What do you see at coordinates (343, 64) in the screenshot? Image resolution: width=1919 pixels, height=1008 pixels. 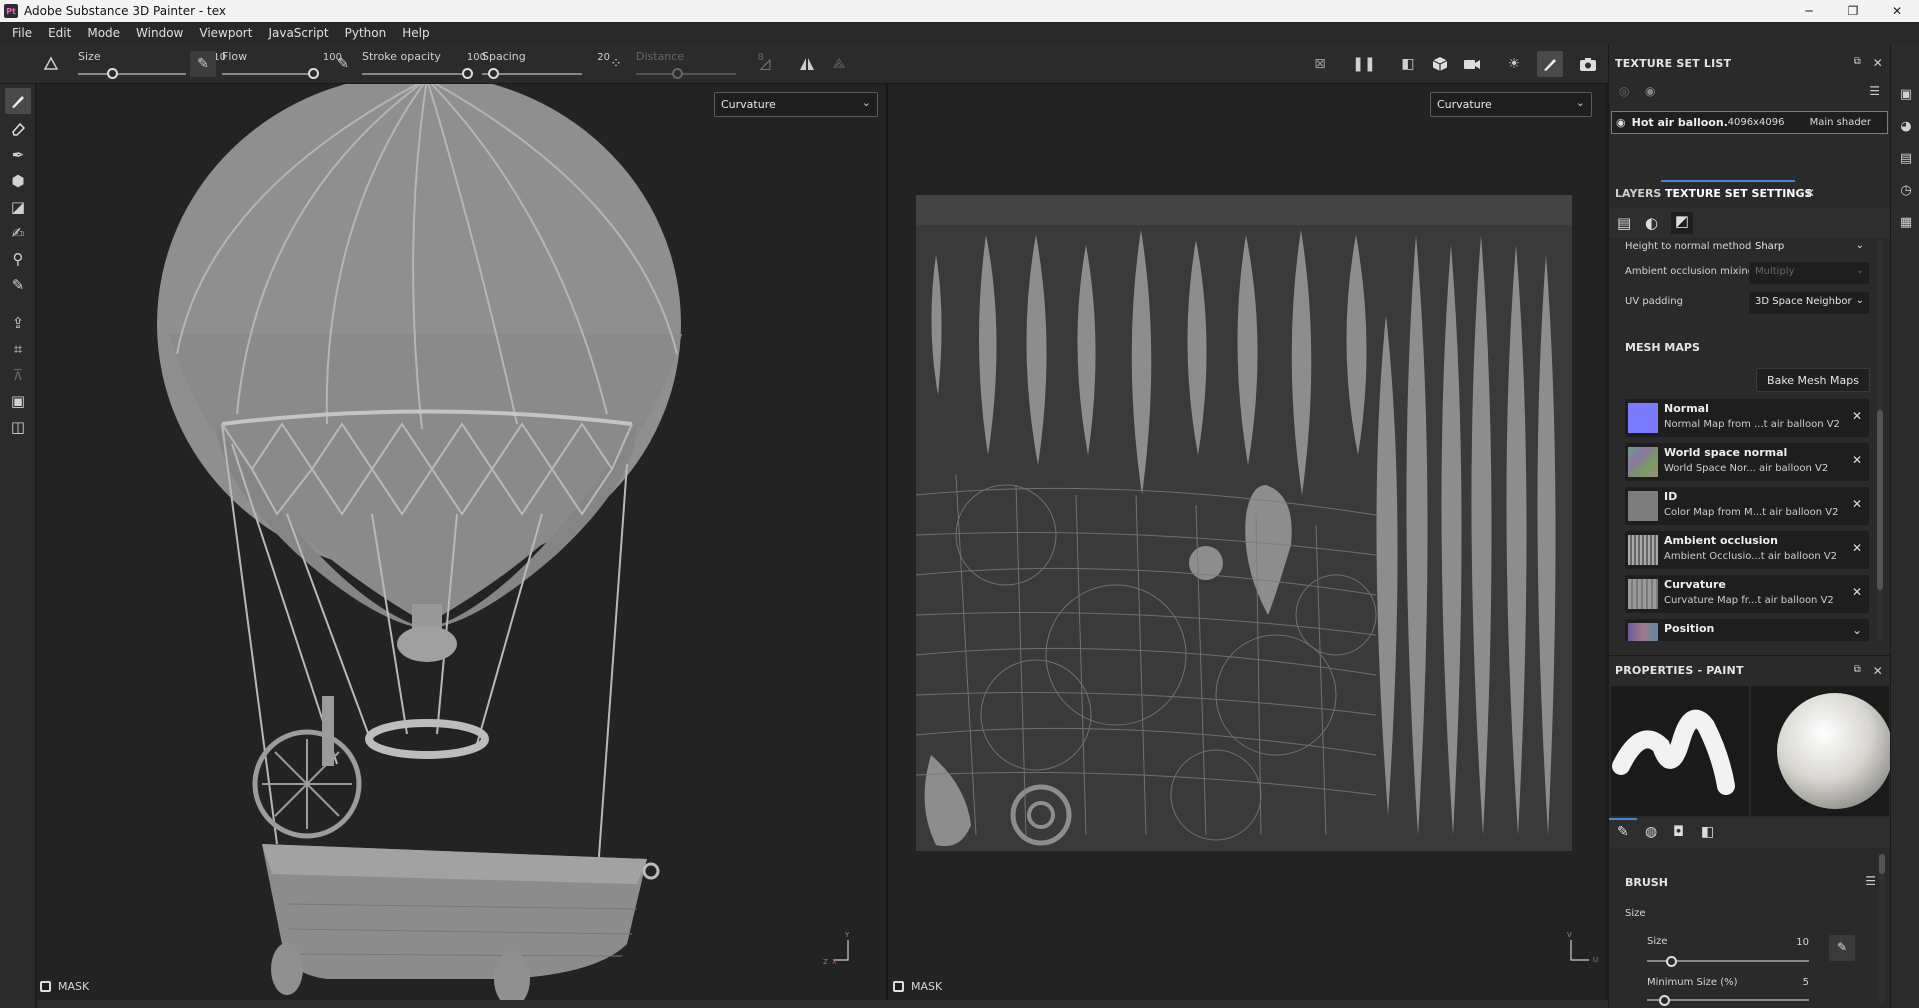 I see `flow-pressure-icon: ✎` at bounding box center [343, 64].